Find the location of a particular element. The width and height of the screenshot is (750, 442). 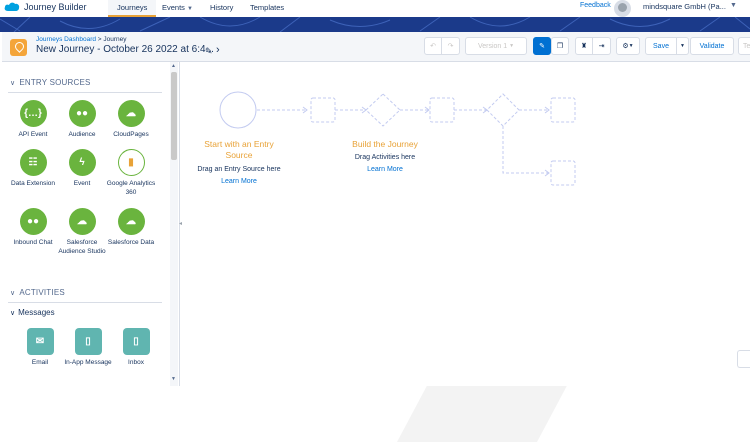

undo-button: ↶ is located at coordinates (433, 46).